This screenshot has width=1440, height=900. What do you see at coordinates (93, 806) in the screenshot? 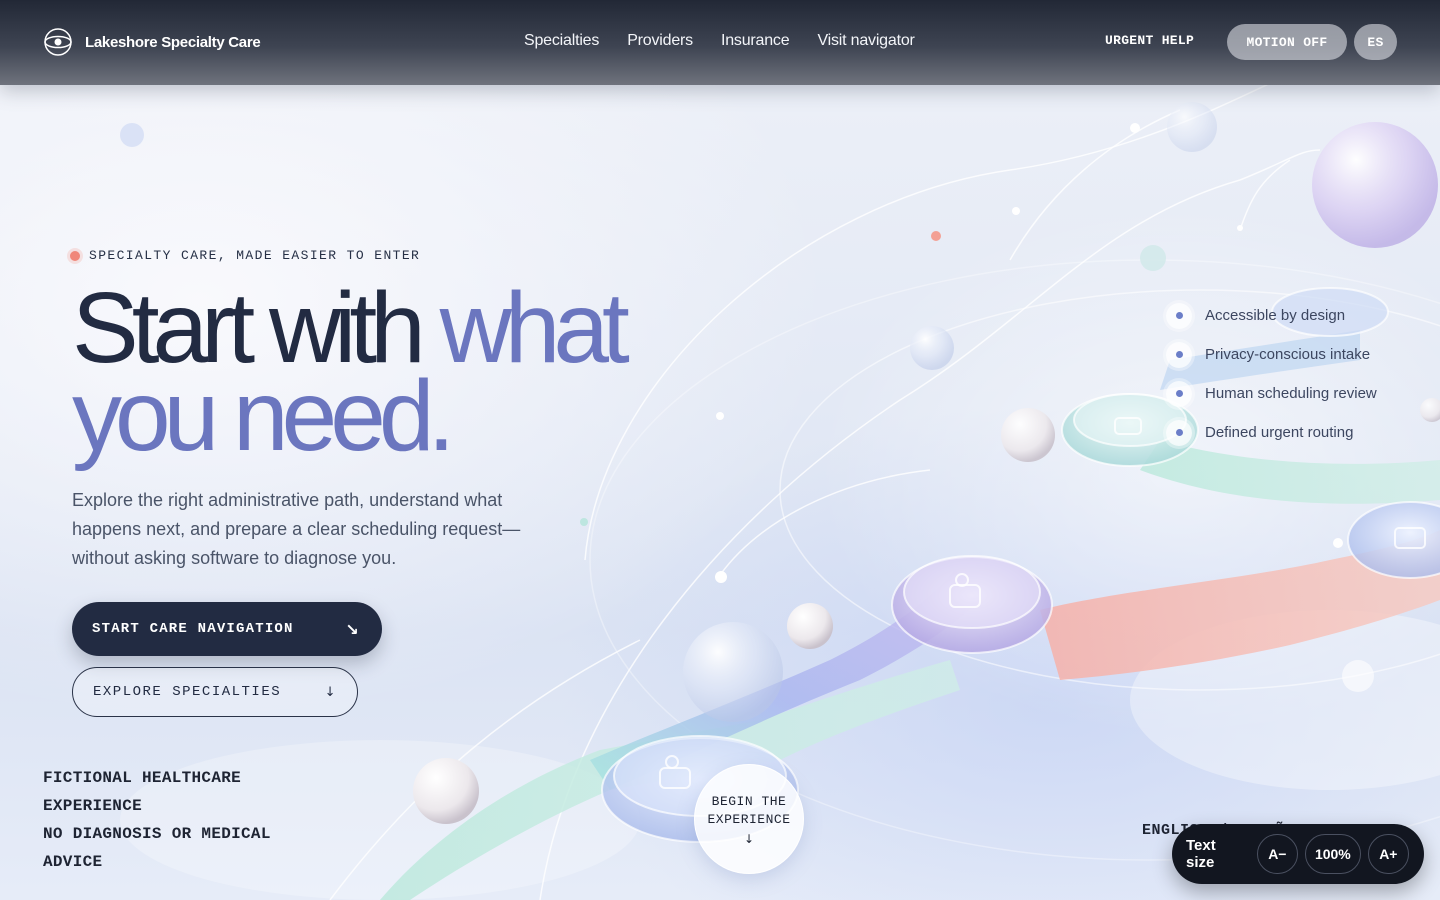
I see `disclaimer-line: EXPERIENCE` at bounding box center [93, 806].